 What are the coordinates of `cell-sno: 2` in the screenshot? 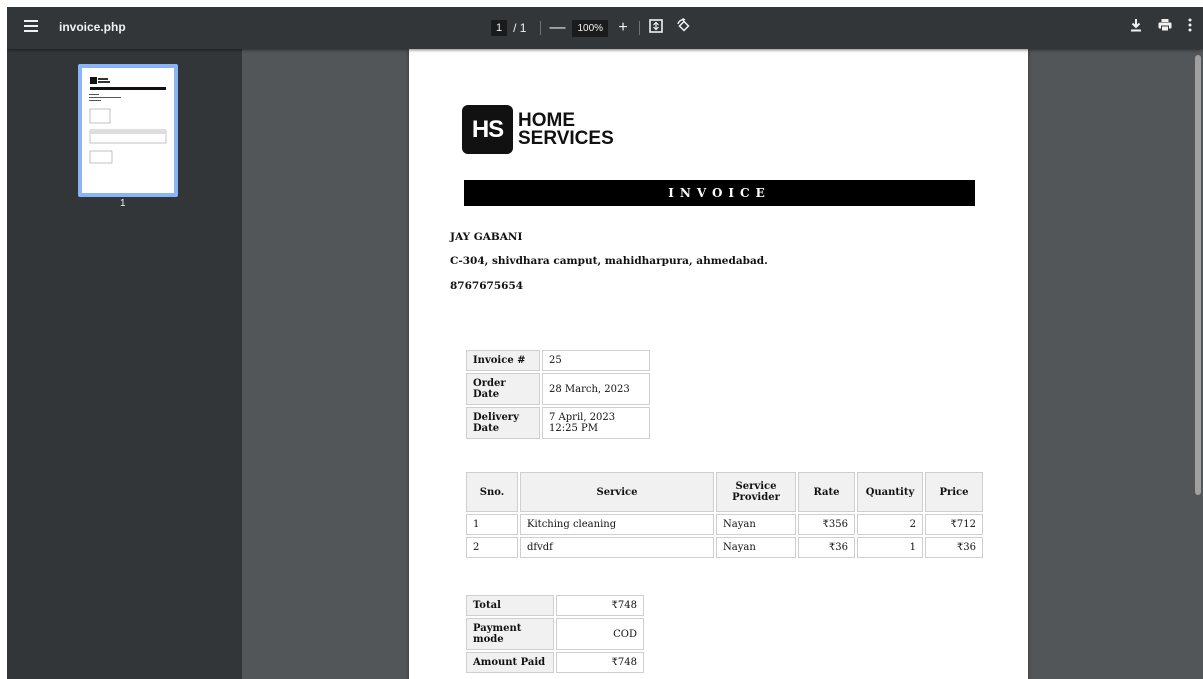 It's located at (492, 547).